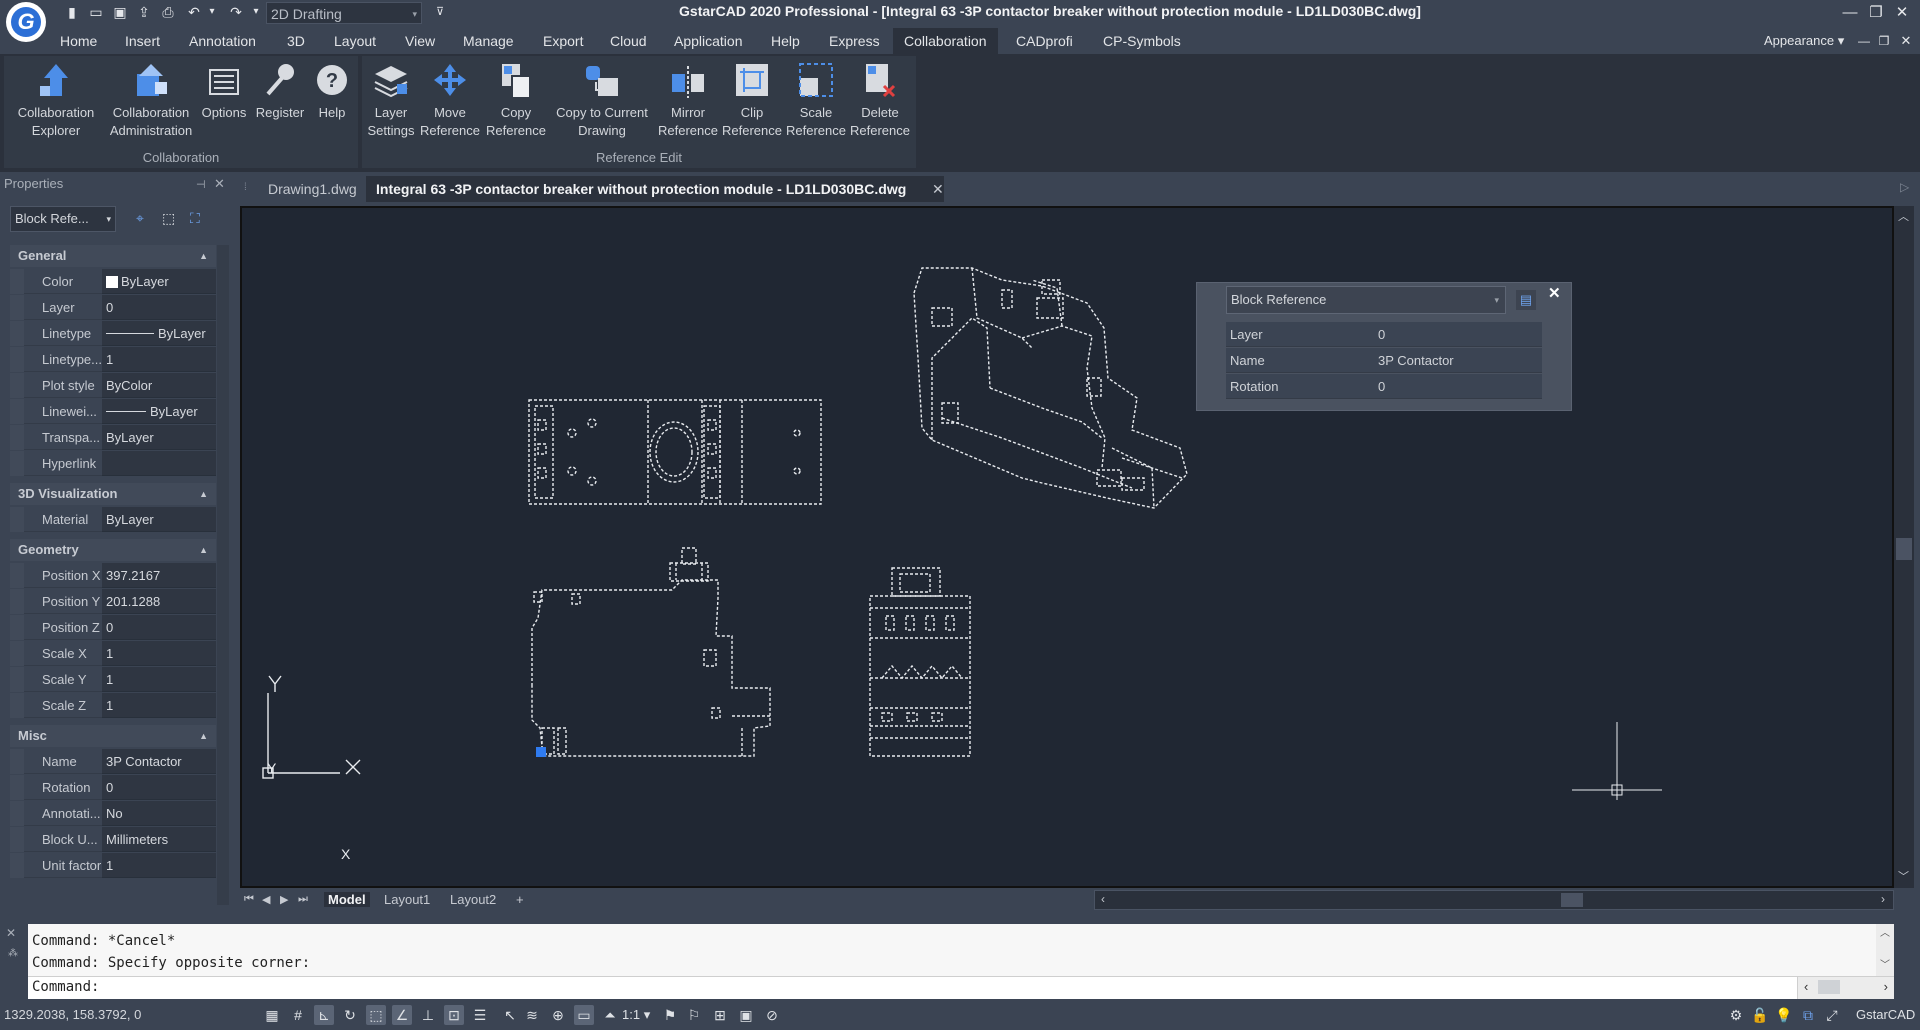  Describe the element at coordinates (11, 933) in the screenshot. I see `close-command-icon: ✕` at that location.